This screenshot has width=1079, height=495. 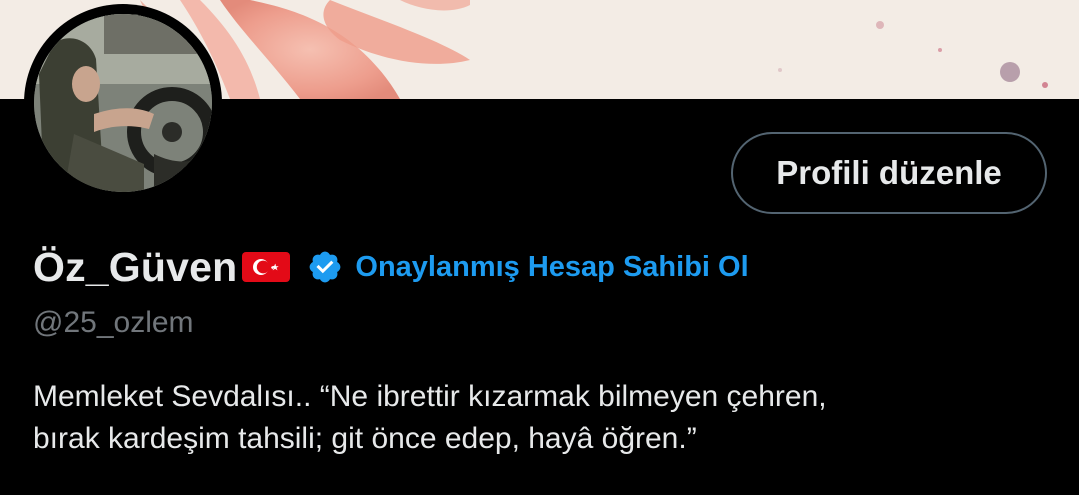 I want to click on get-verified-link: Onaylanmış Hesap Sahibi Ol, so click(x=551, y=267).